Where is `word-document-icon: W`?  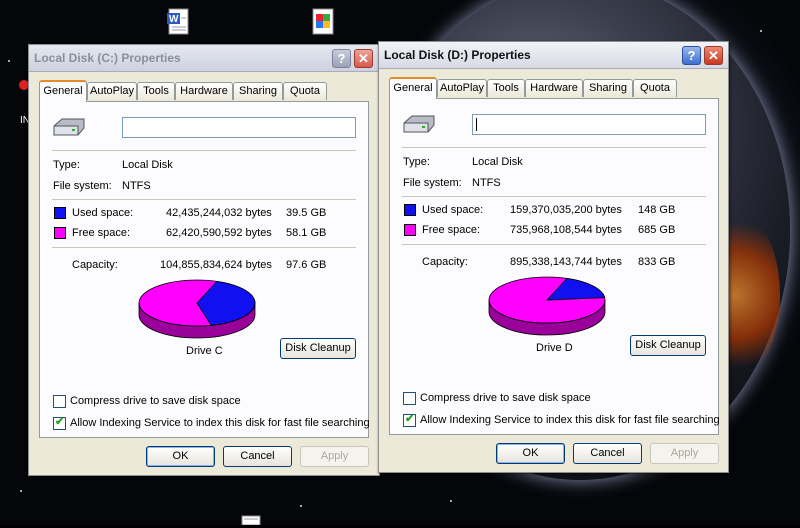 word-document-icon: W is located at coordinates (179, 22).